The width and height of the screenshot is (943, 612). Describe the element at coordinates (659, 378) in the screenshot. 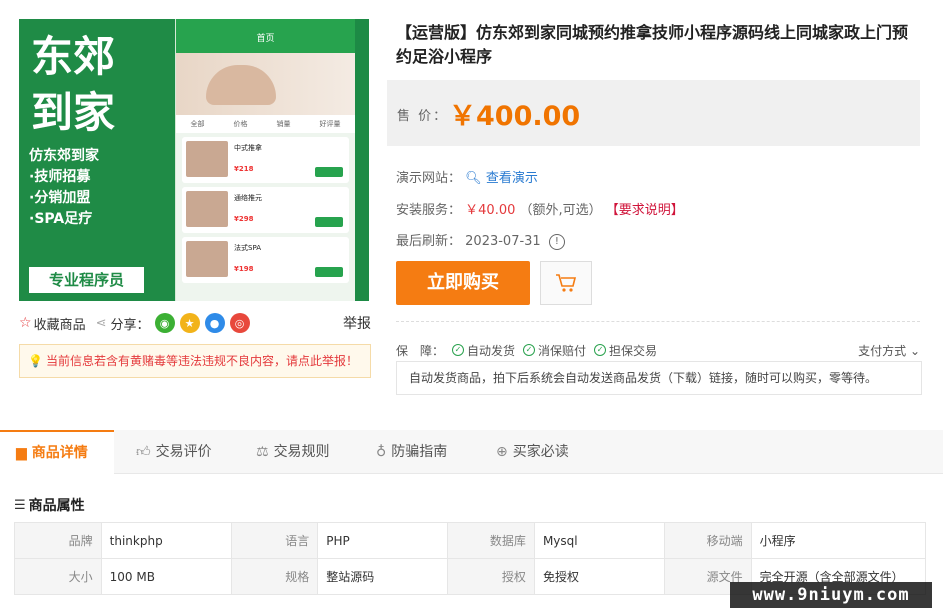

I see `guarantee-description: 自动发货商品，拍下后系统会自动发送商品发货（下载）链接，随时可以购买，零等待。` at that location.